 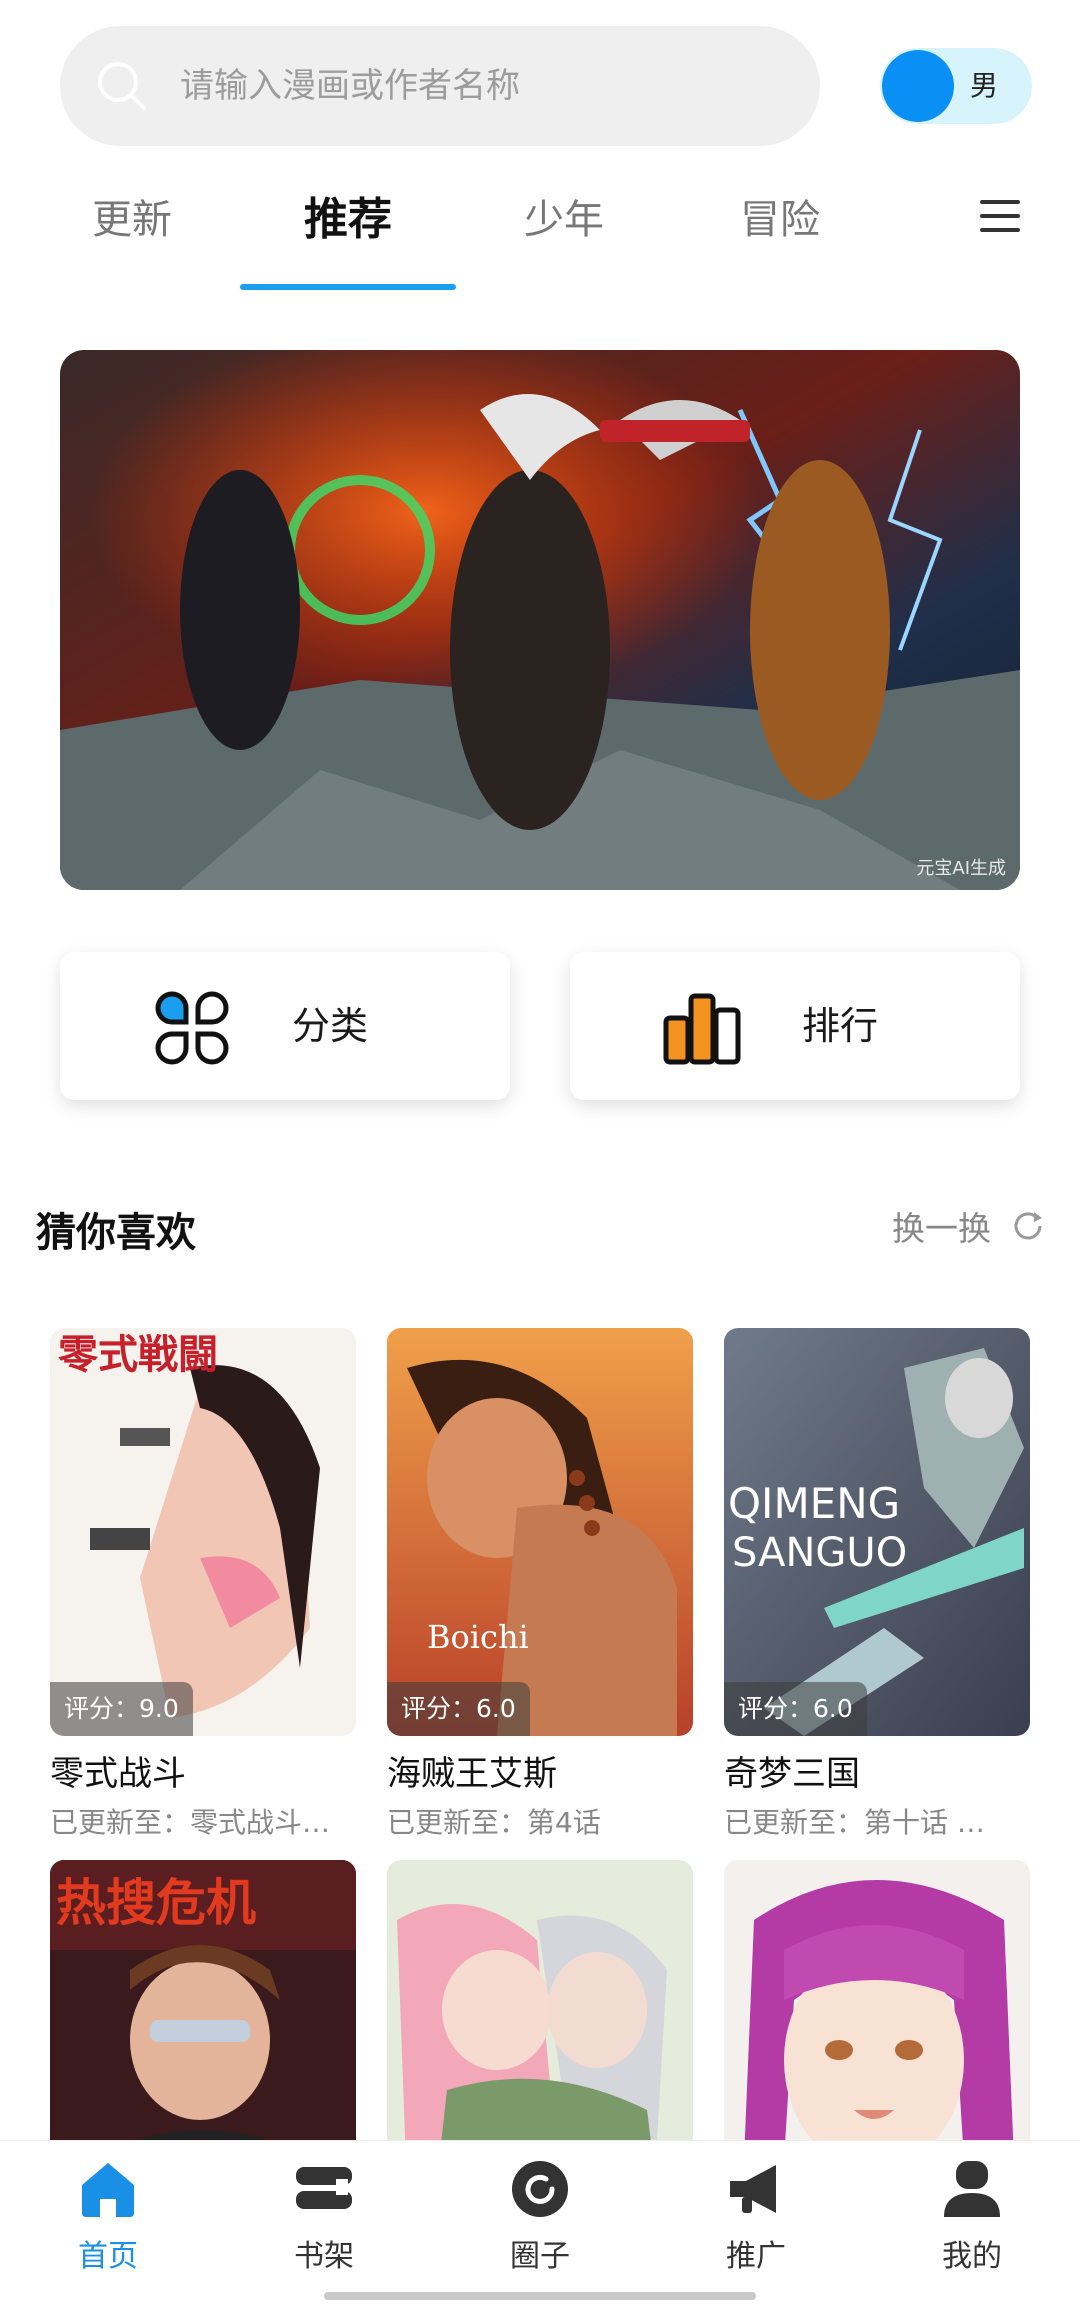 I want to click on category-tabs: 更新 推荐 少年 冒险, so click(x=540, y=225).